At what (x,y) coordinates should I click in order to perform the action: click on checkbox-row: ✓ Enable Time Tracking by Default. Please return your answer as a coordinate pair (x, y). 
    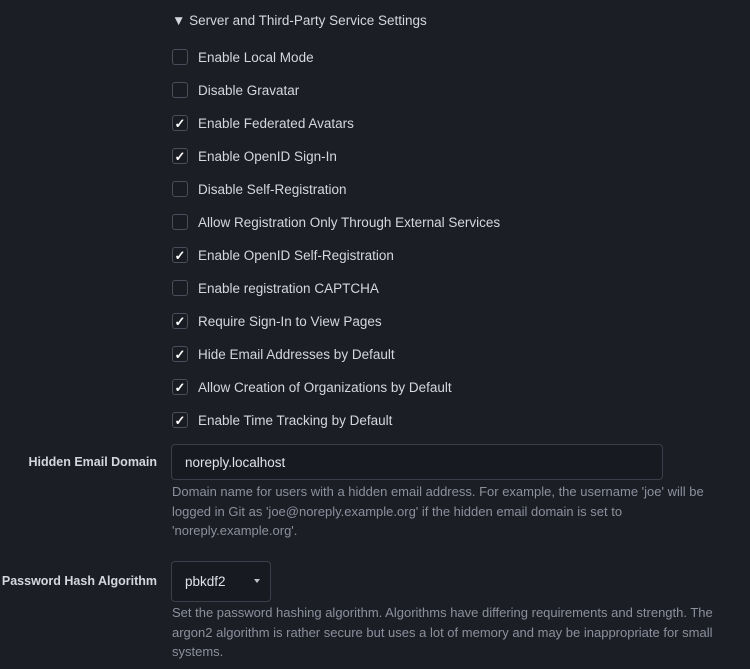
    Looking at the image, I should click on (282, 420).